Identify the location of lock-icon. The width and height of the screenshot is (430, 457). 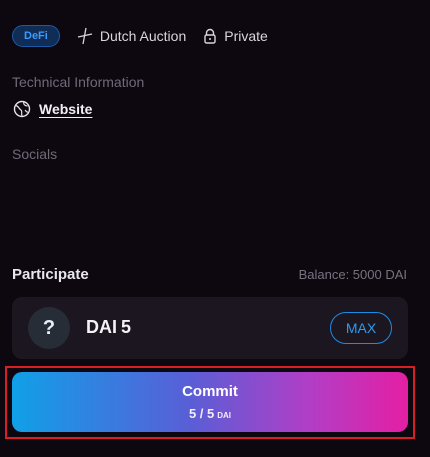
(210, 36).